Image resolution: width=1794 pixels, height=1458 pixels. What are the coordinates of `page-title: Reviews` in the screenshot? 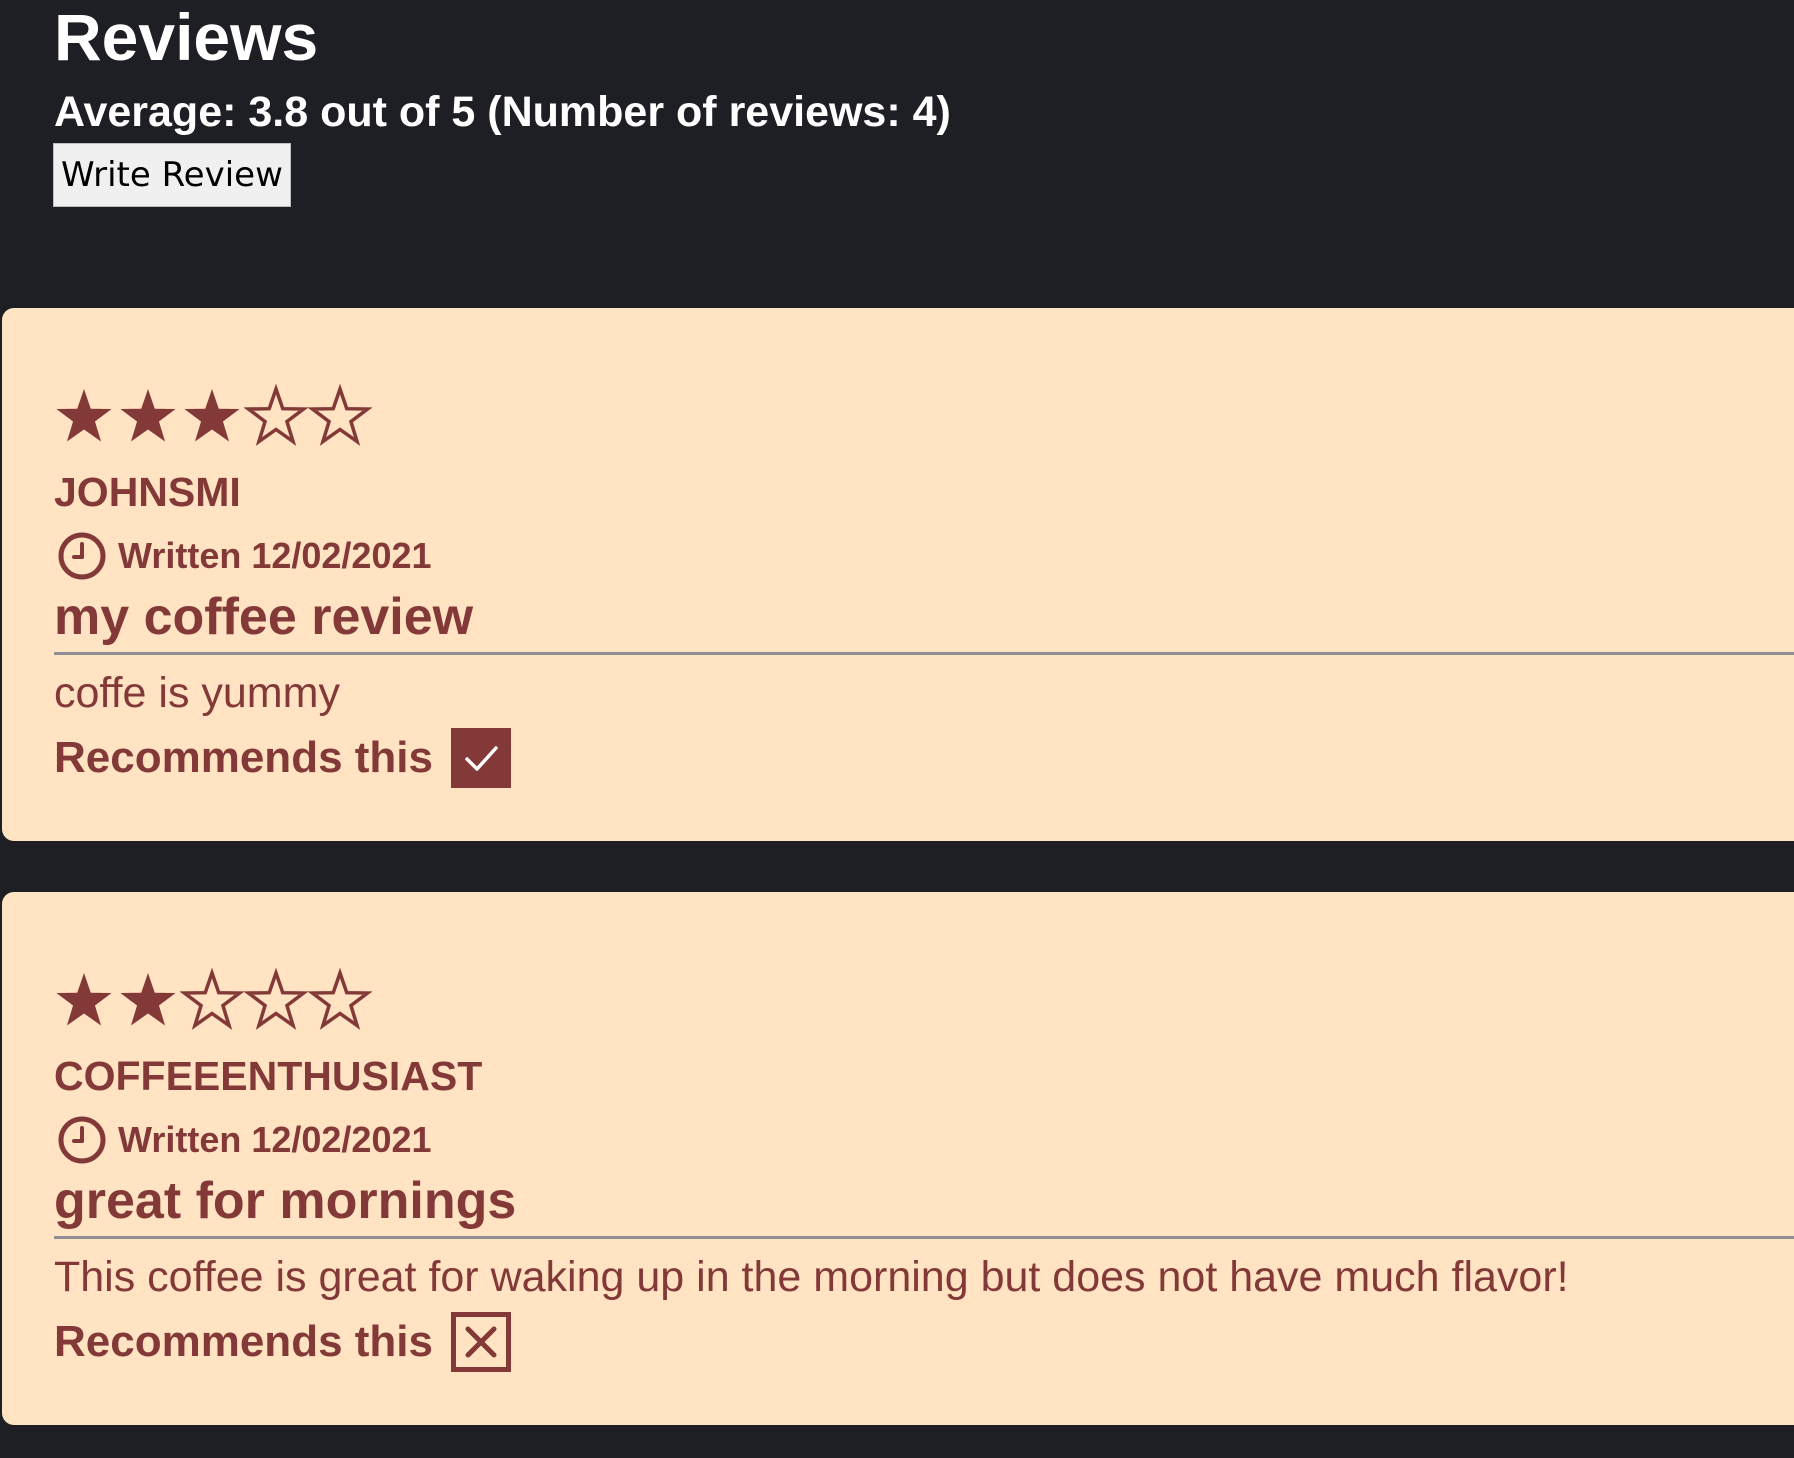 It's located at (186, 37).